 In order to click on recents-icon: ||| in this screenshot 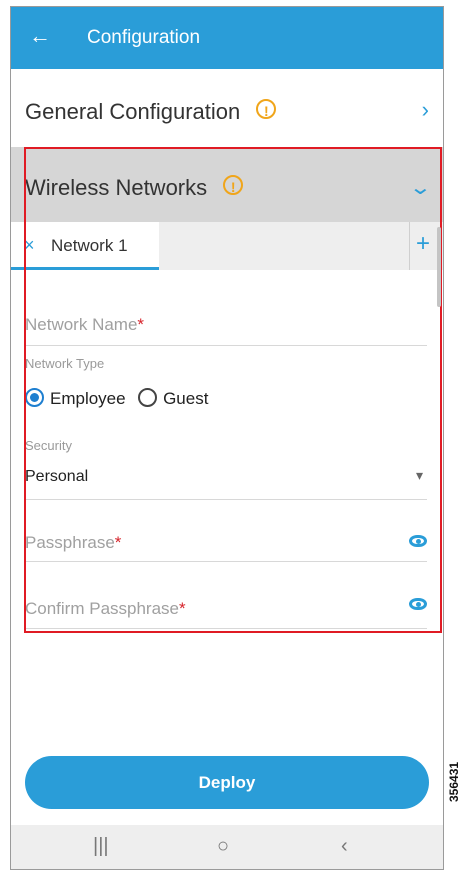, I will do `click(101, 846)`.